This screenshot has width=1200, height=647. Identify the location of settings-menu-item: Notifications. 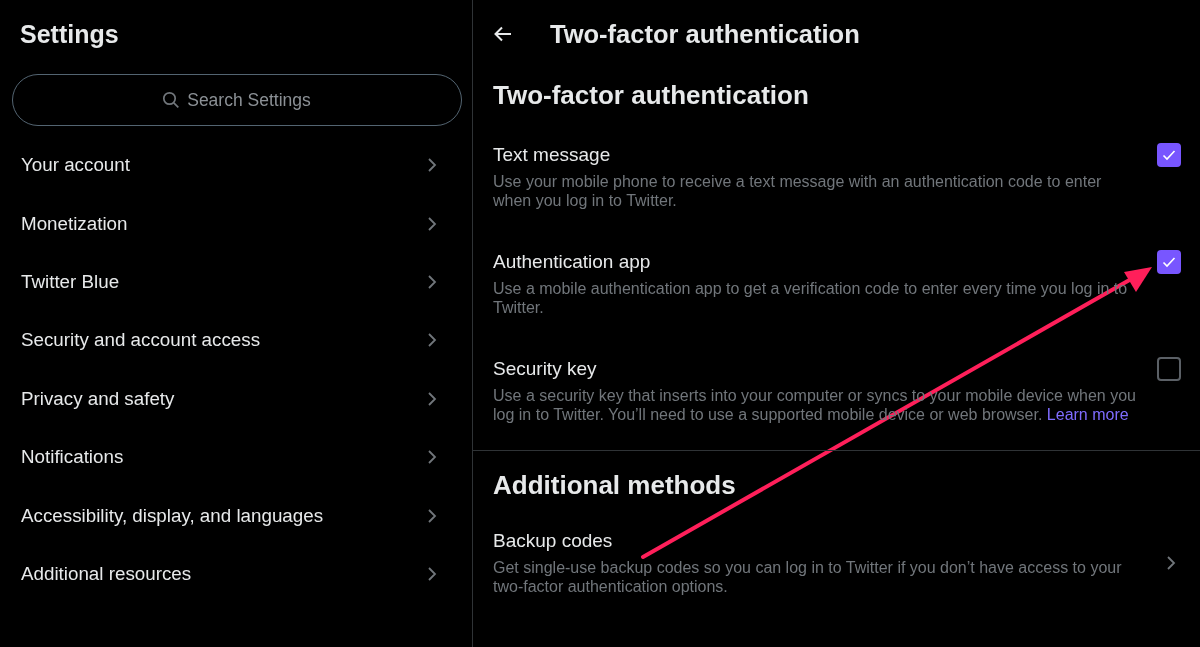
(231, 457).